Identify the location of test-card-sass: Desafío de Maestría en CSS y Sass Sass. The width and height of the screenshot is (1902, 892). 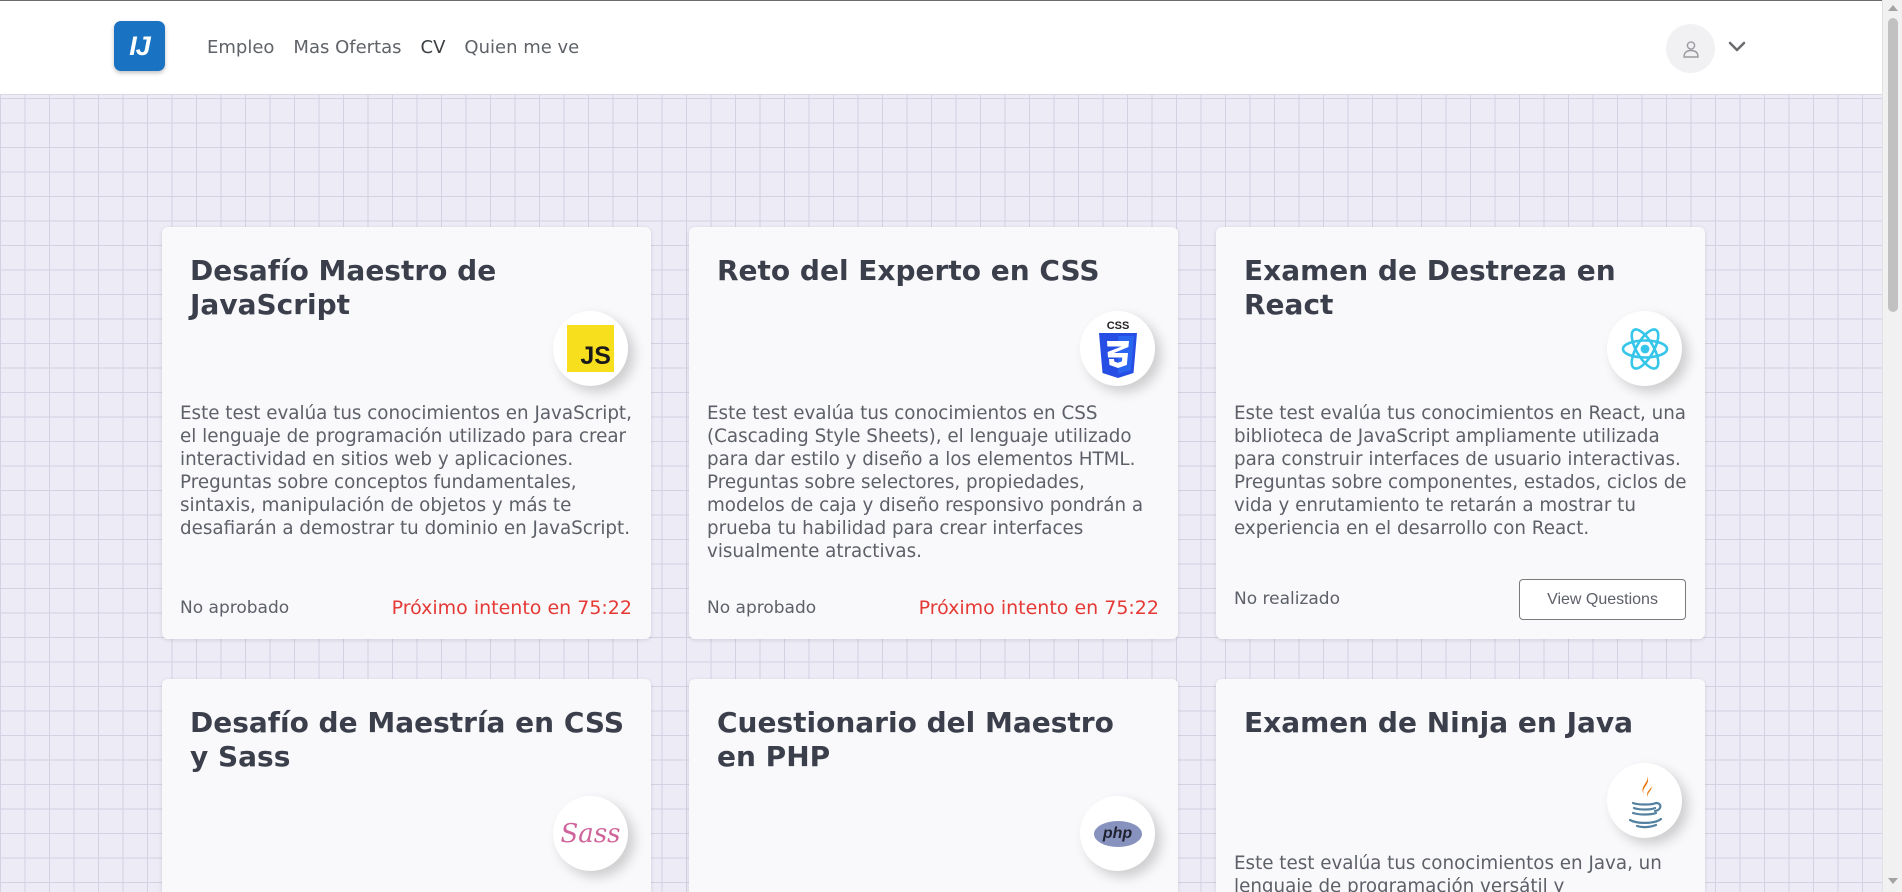
(406, 785).